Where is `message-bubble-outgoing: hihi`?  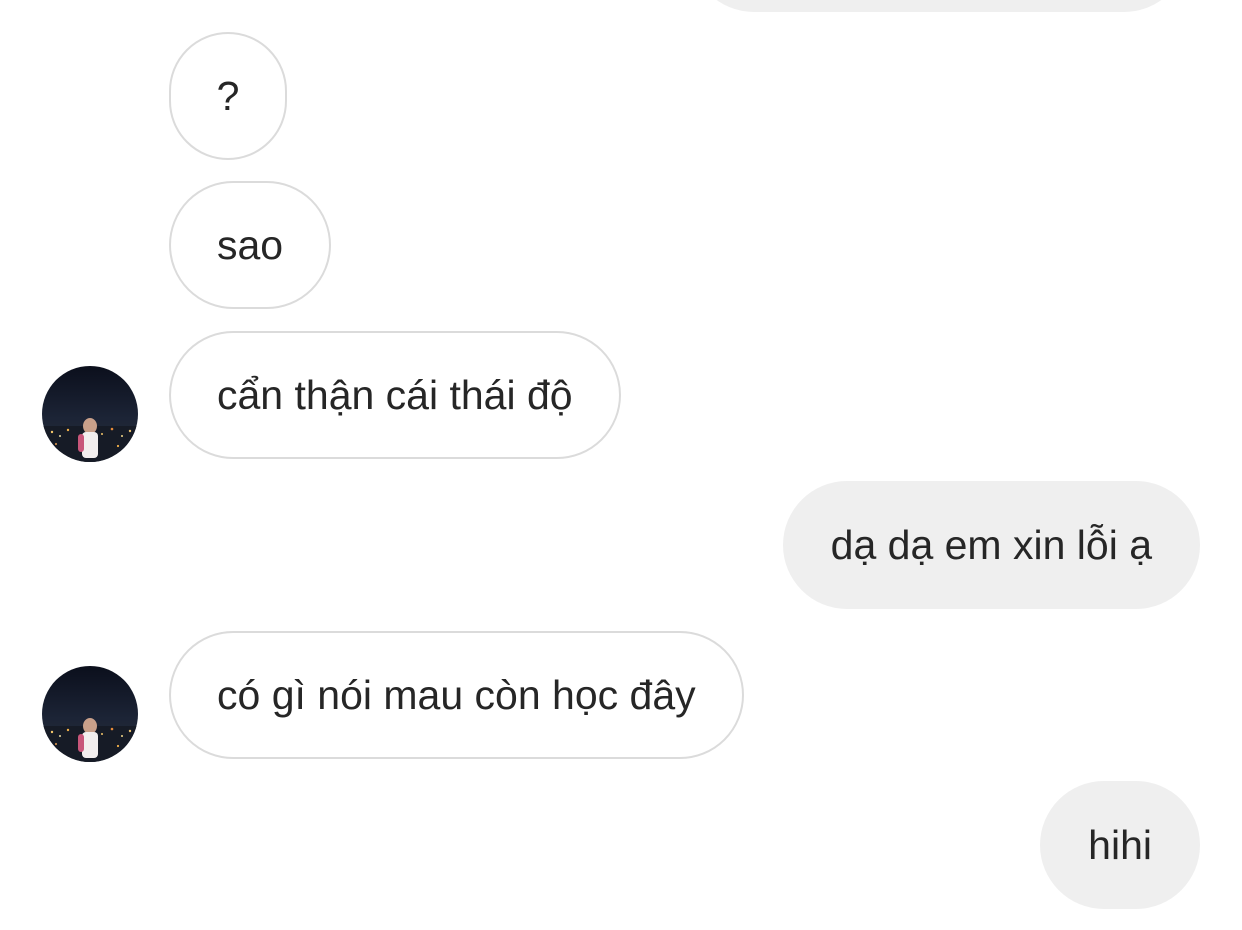 message-bubble-outgoing: hihi is located at coordinates (1120, 845).